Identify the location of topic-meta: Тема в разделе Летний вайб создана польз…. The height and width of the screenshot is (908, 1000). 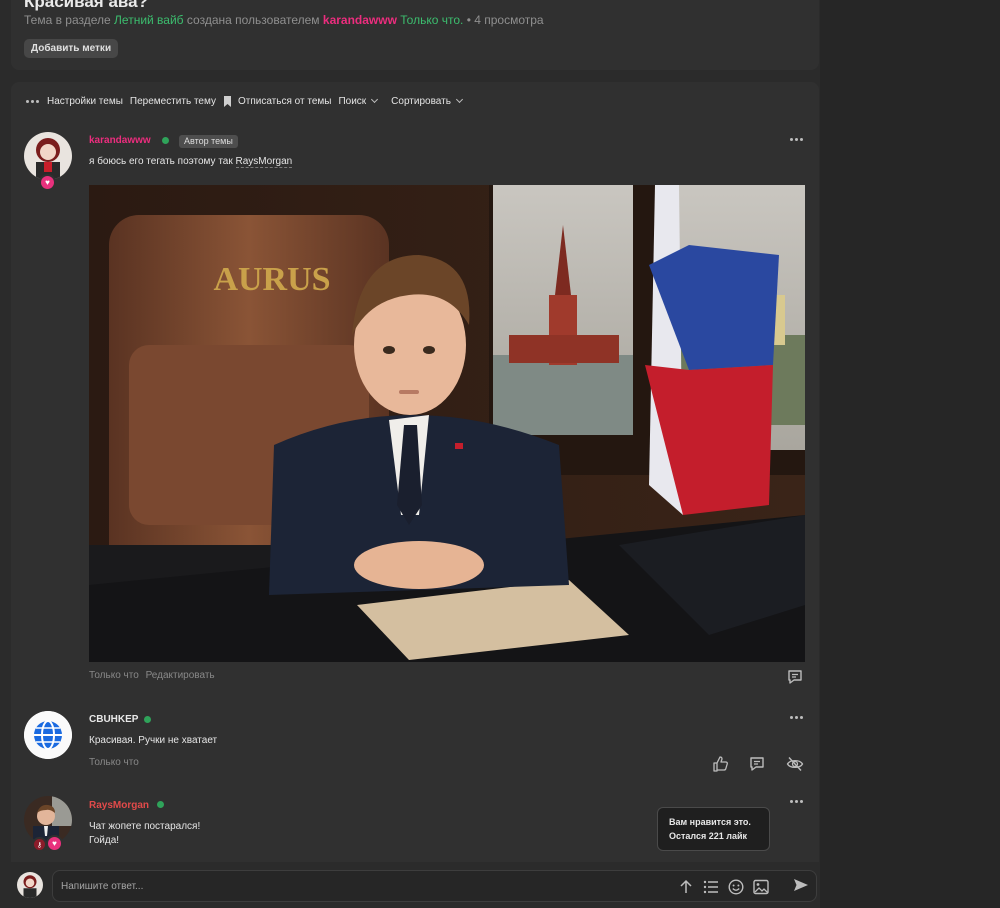
(284, 20).